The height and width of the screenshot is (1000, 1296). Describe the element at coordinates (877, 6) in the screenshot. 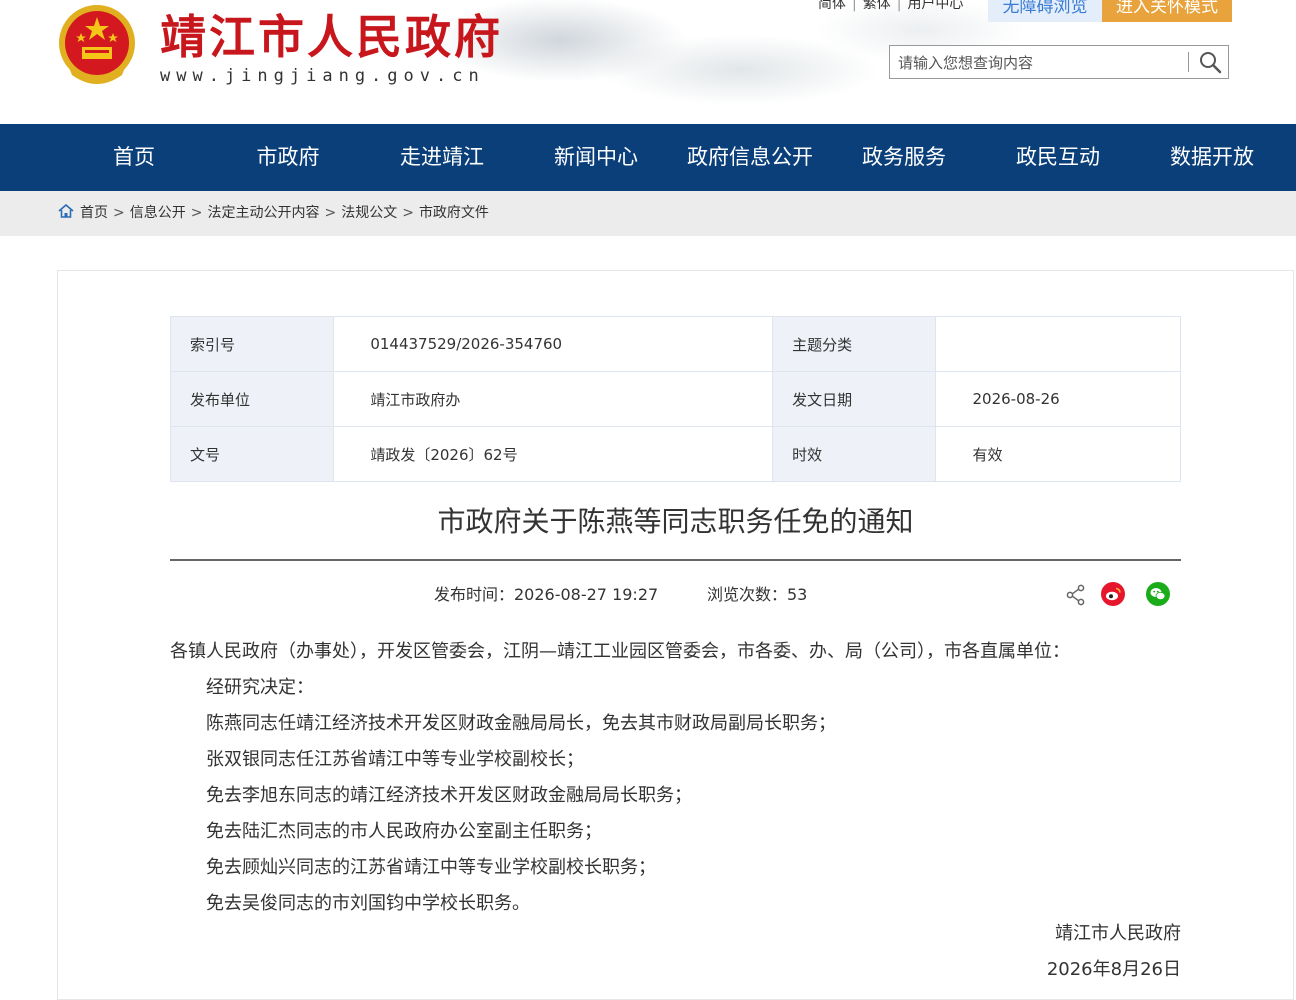

I see `lang-traditional-link: 繁体` at that location.